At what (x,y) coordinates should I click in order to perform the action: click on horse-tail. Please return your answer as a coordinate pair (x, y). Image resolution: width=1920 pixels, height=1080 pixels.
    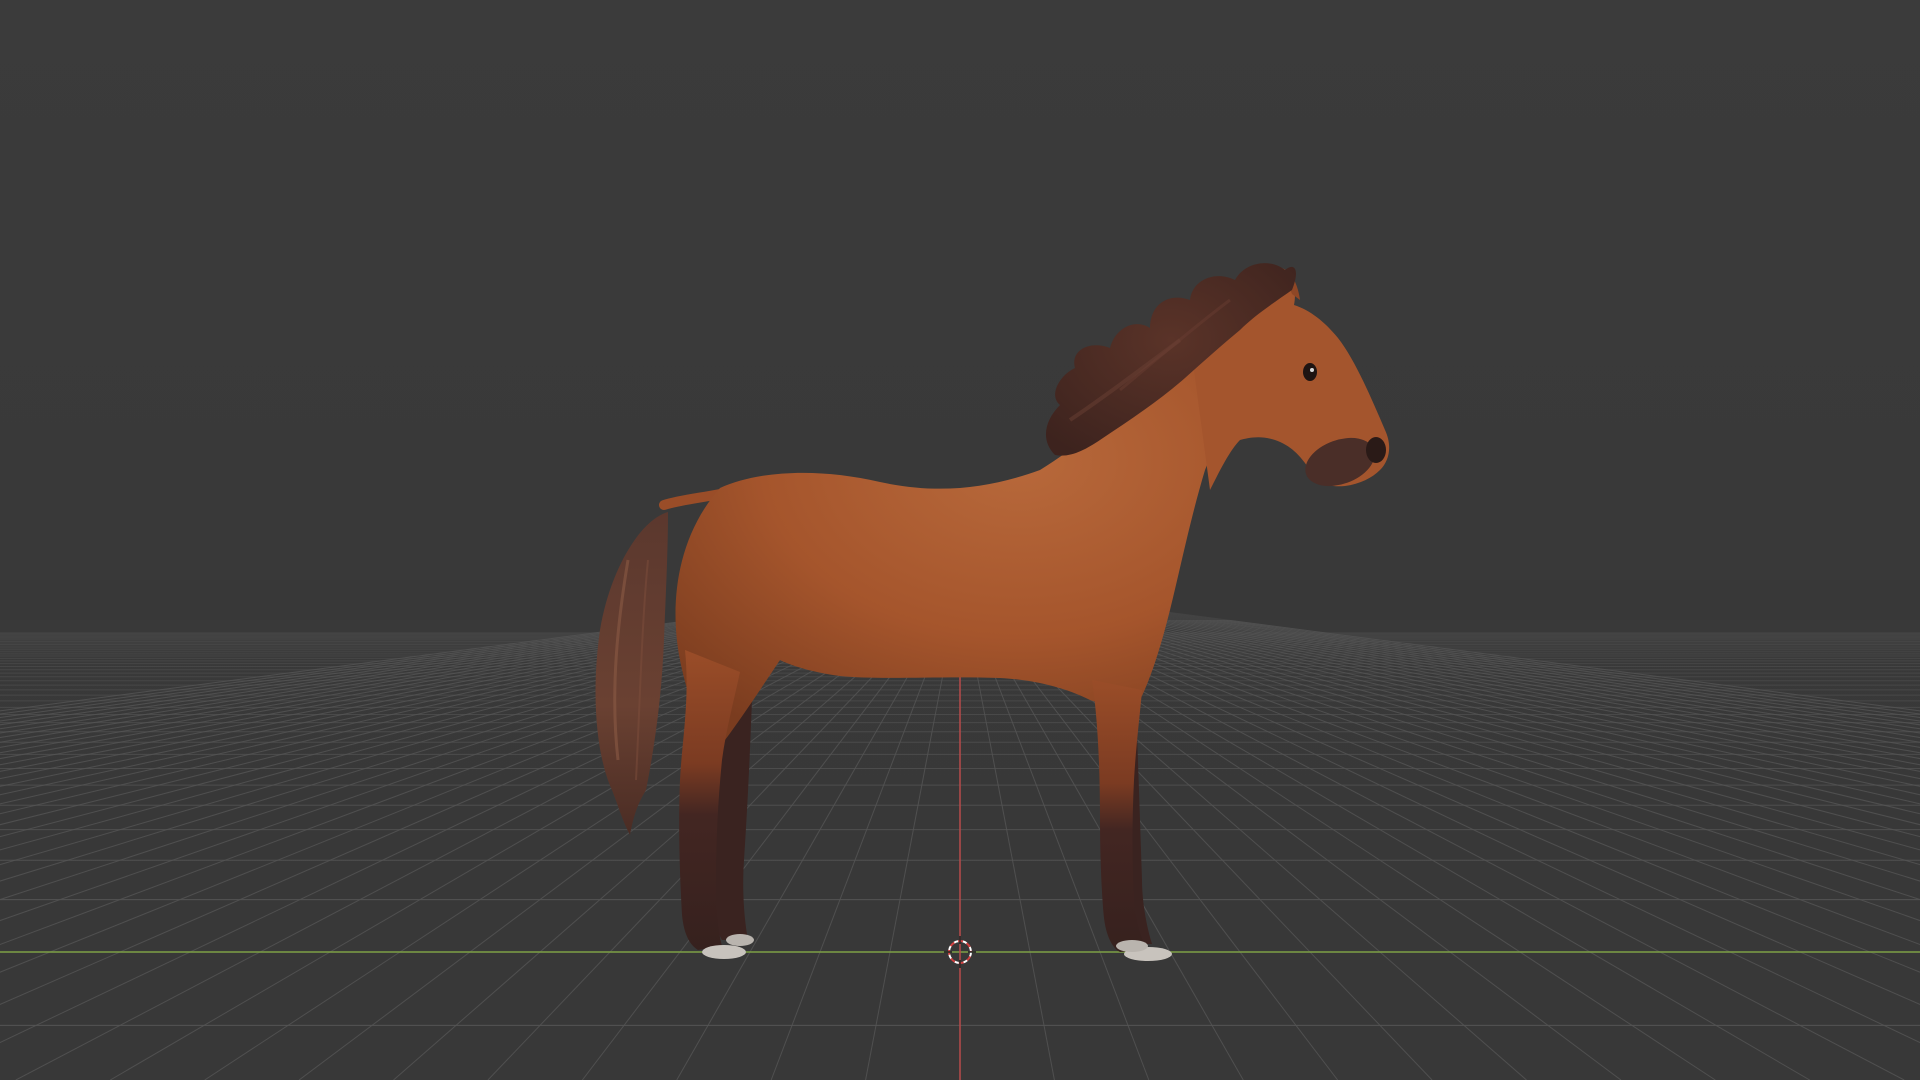
    Looking at the image, I should click on (631, 673).